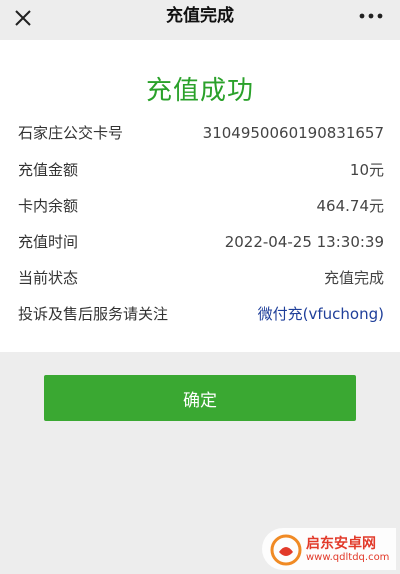 This screenshot has width=400, height=574. Describe the element at coordinates (321, 314) in the screenshot. I see `service-account-link: 微付充(vfuchong)` at that location.